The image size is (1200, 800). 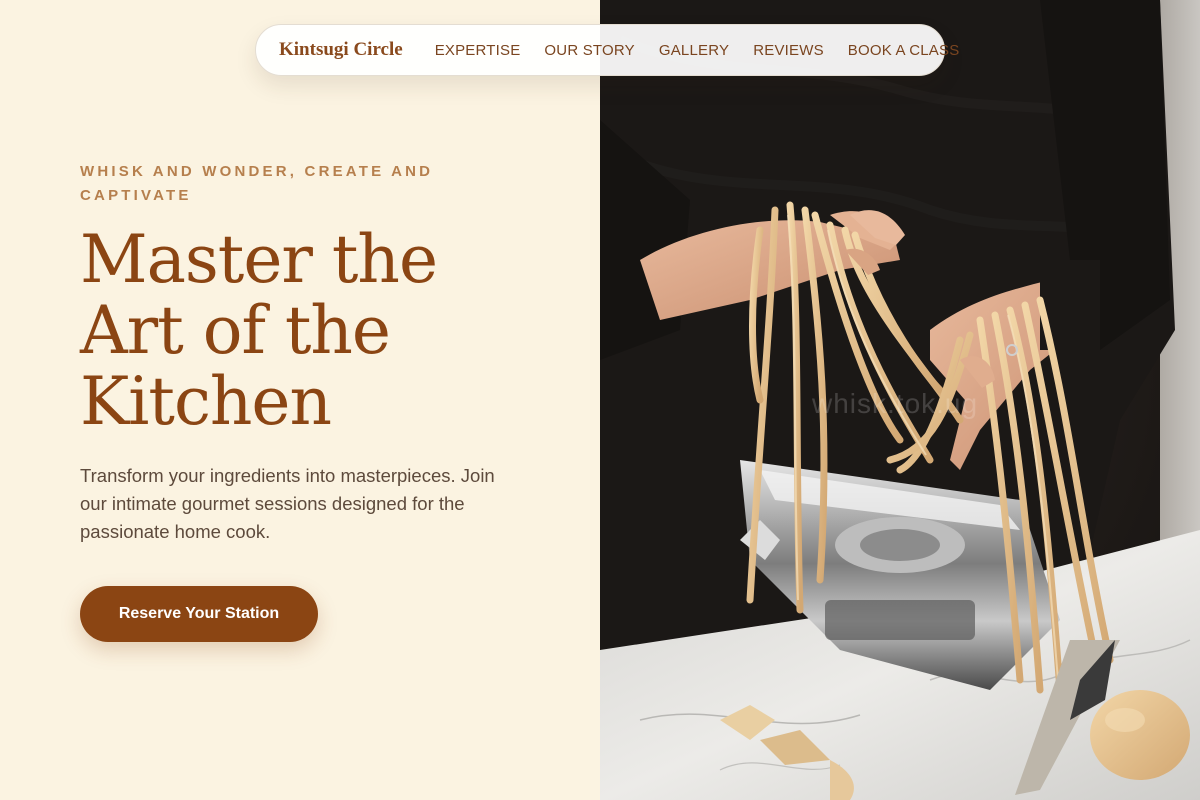 What do you see at coordinates (478, 50) in the screenshot?
I see `nav-link-expertise: EXPERTISE` at bounding box center [478, 50].